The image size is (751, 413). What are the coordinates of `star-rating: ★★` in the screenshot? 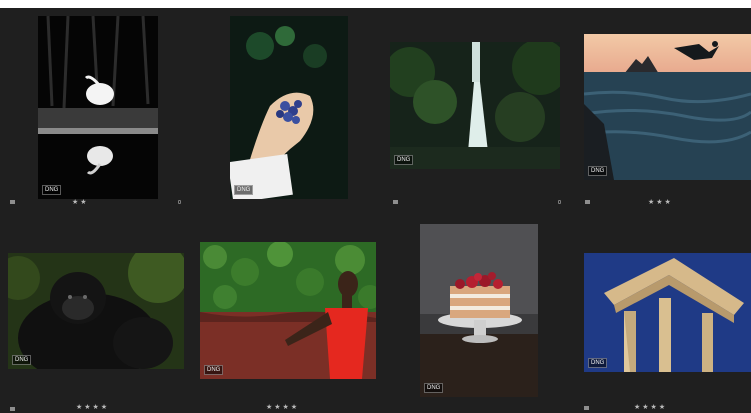 It's located at (80, 203).